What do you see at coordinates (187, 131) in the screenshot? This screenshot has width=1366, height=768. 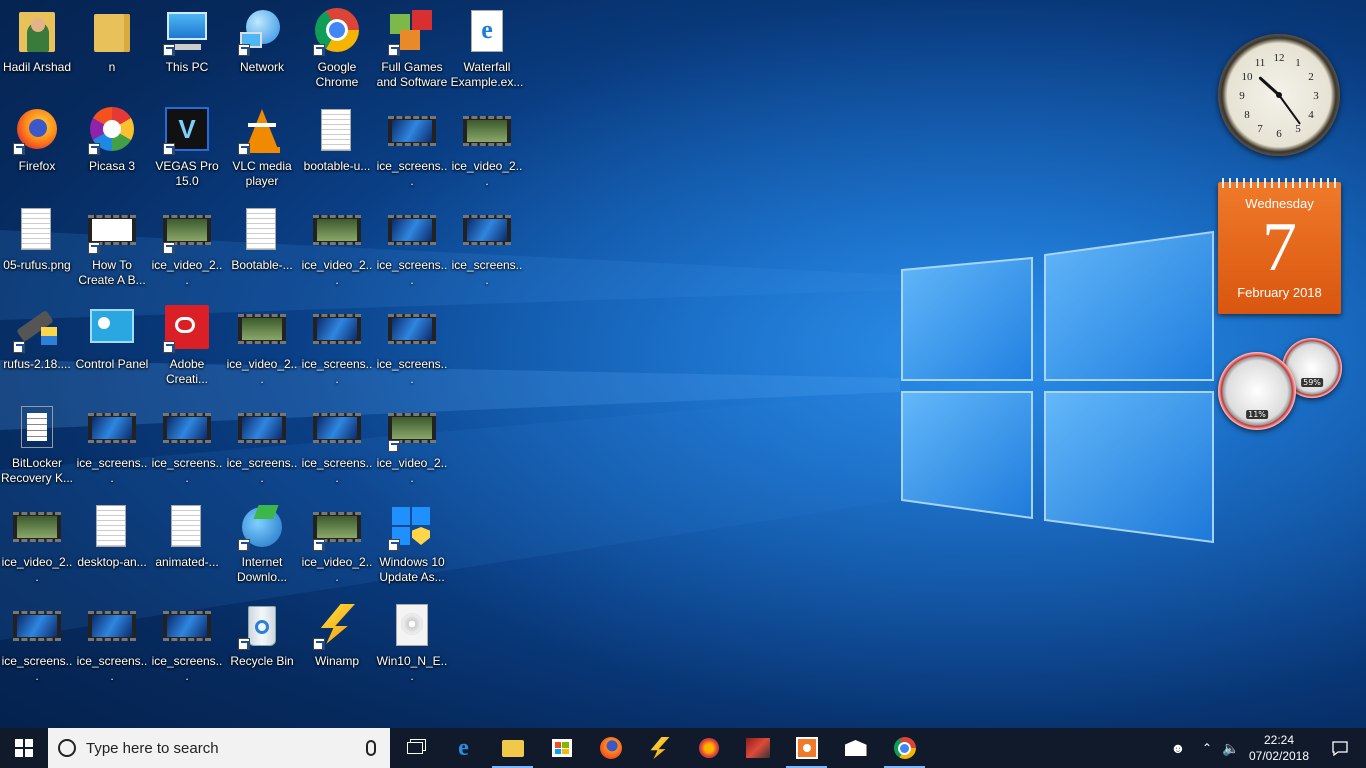 I see `vegas-icon: V` at bounding box center [187, 131].